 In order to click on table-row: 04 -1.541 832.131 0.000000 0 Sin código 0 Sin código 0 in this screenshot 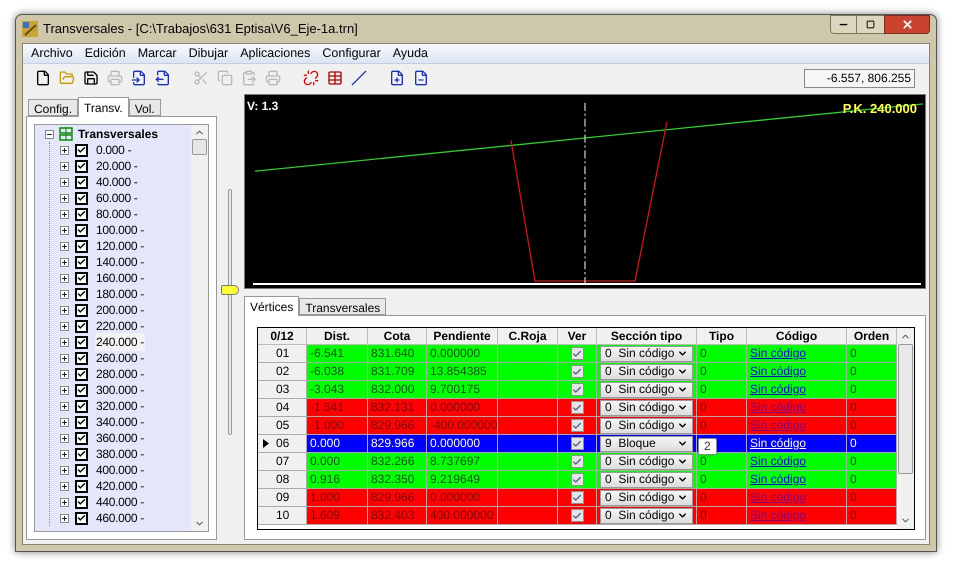, I will do `click(577, 408)`.